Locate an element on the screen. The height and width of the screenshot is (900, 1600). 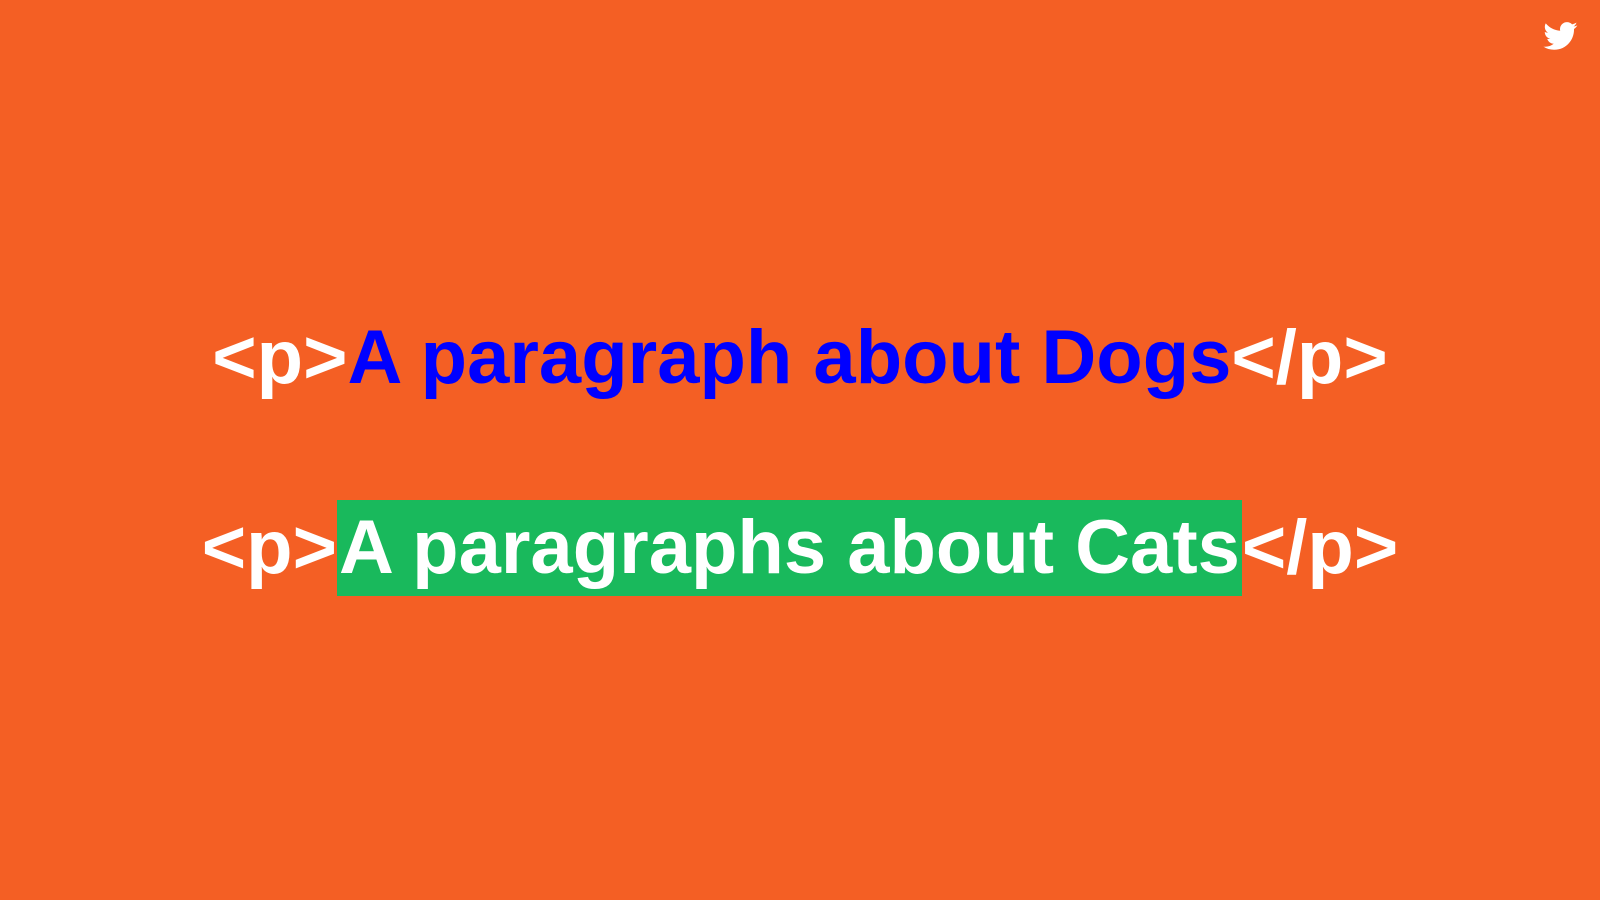
dogs-paragraph-text: A paragraph about Dogs is located at coordinates (789, 357).